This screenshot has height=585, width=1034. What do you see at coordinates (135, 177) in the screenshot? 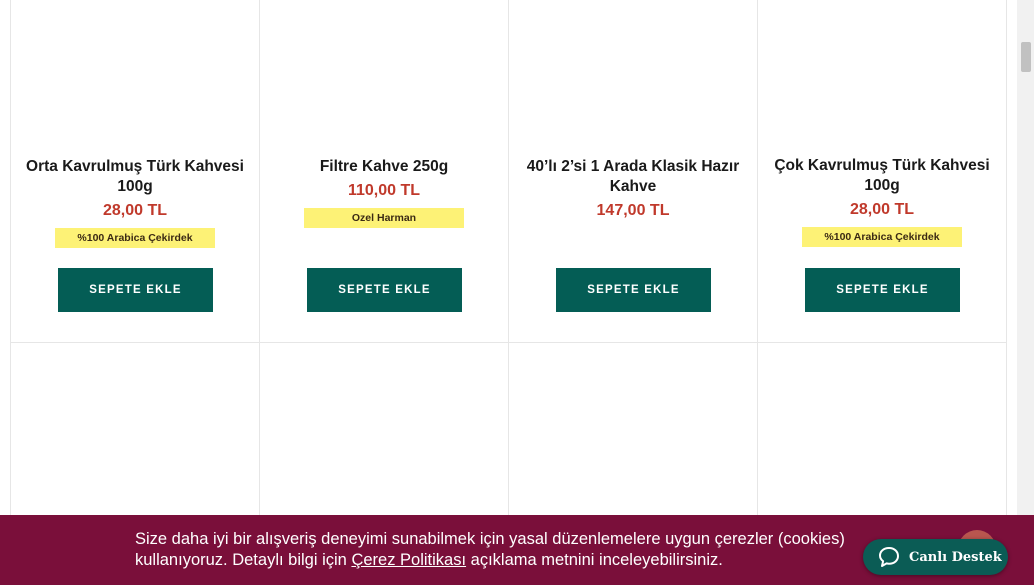
I see `product-name: Orta Kavrulmuş Türk Kahvesi 100g` at bounding box center [135, 177].